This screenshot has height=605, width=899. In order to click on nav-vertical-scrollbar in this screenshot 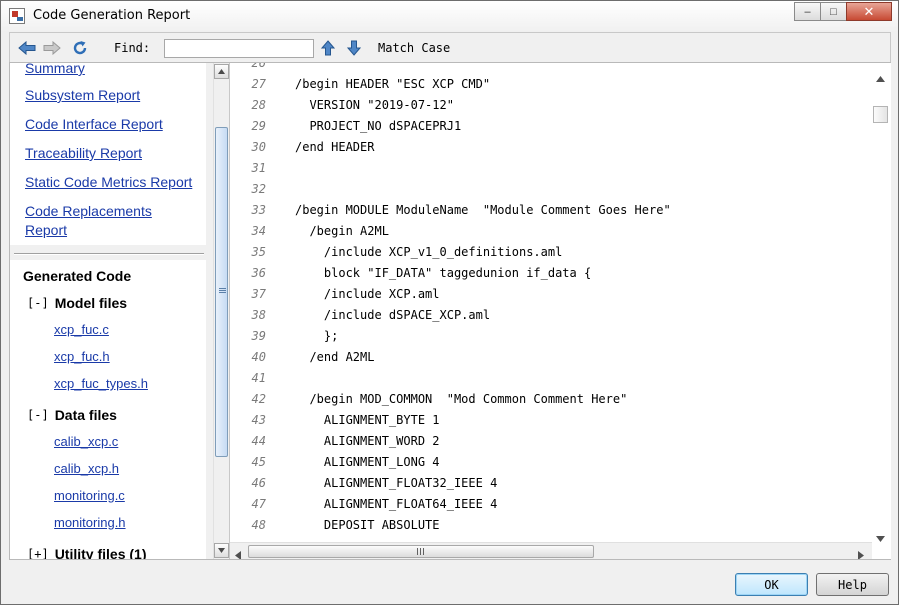, I will do `click(221, 311)`.